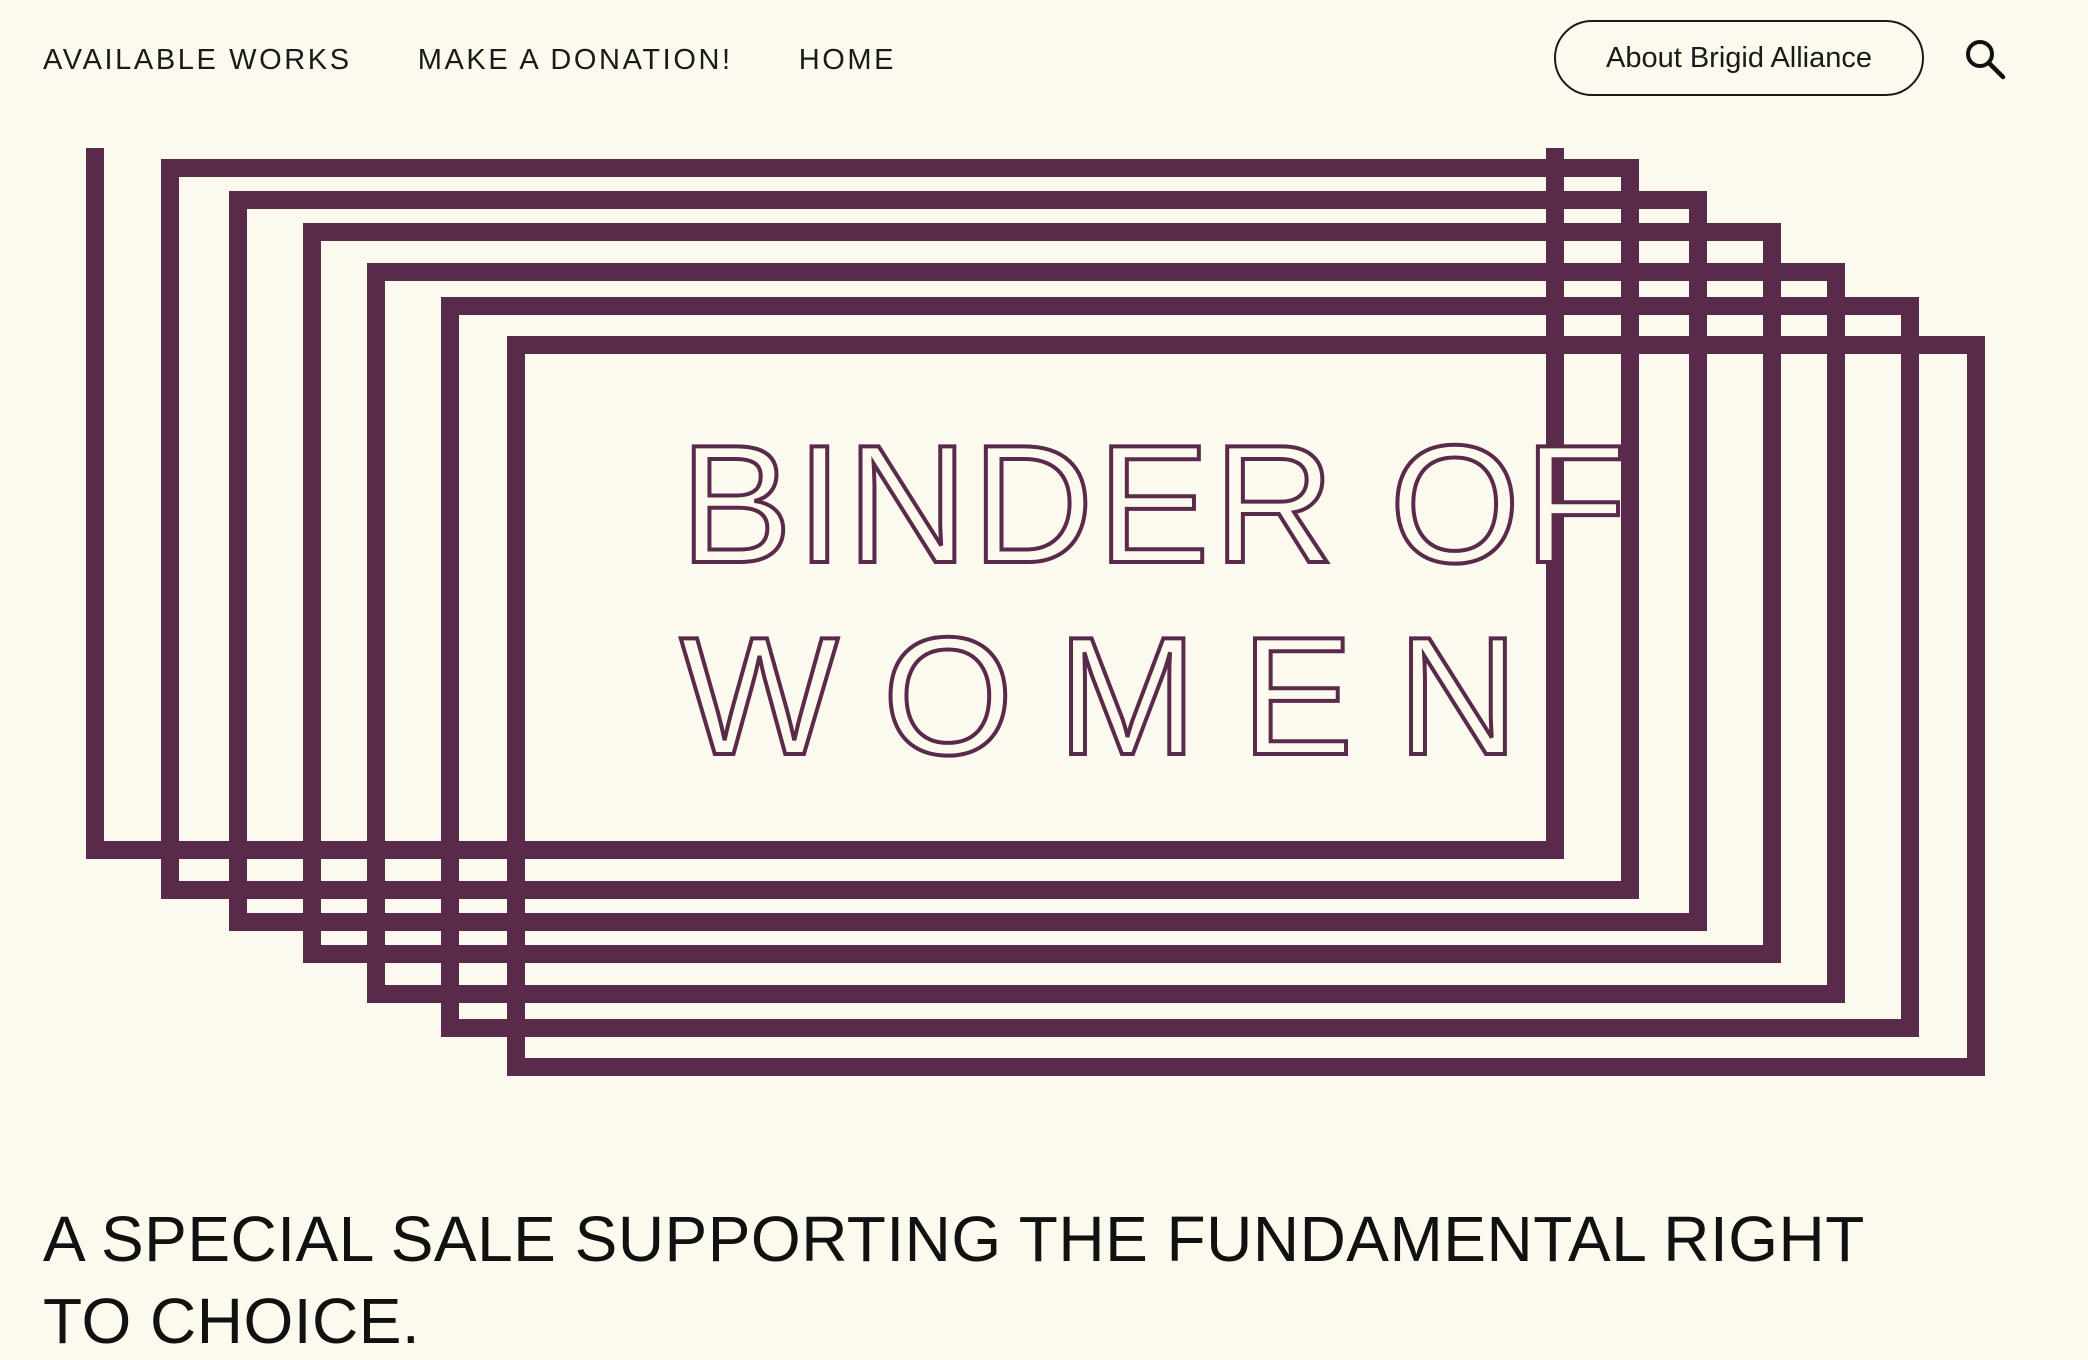  I want to click on primary-nav: AVAILABLE WORKS MAKE A DONATION! HOME, so click(469, 60).